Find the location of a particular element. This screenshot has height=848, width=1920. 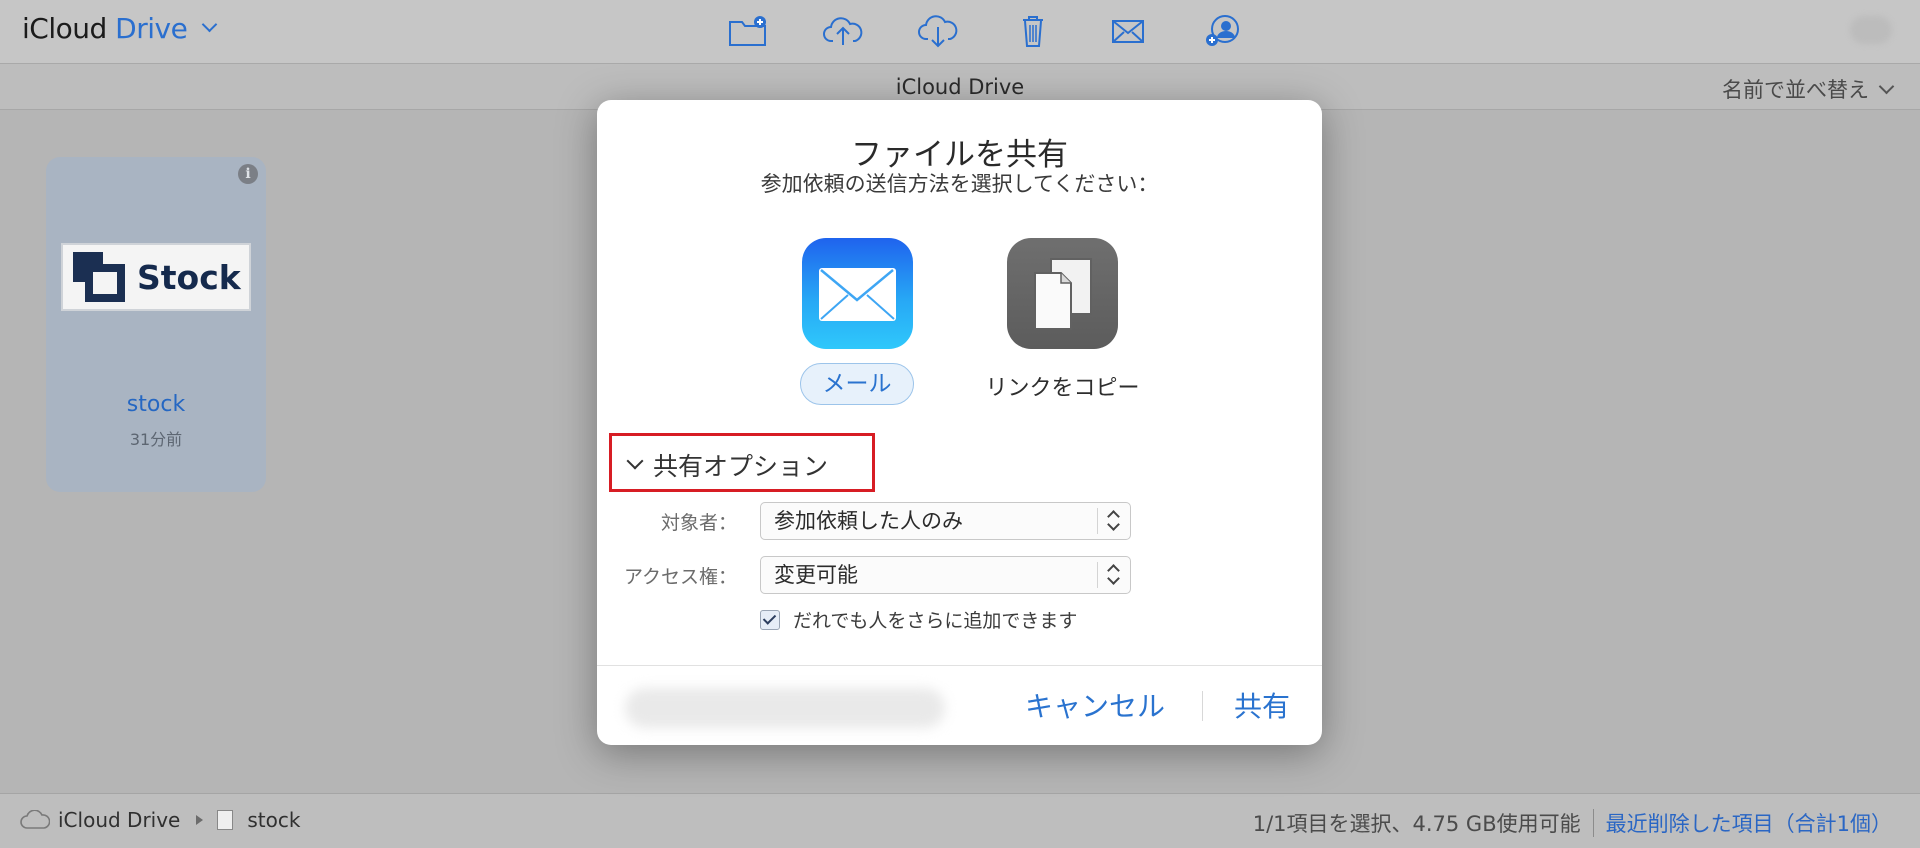

audience-select: 参加依頼した人のみ is located at coordinates (945, 521).